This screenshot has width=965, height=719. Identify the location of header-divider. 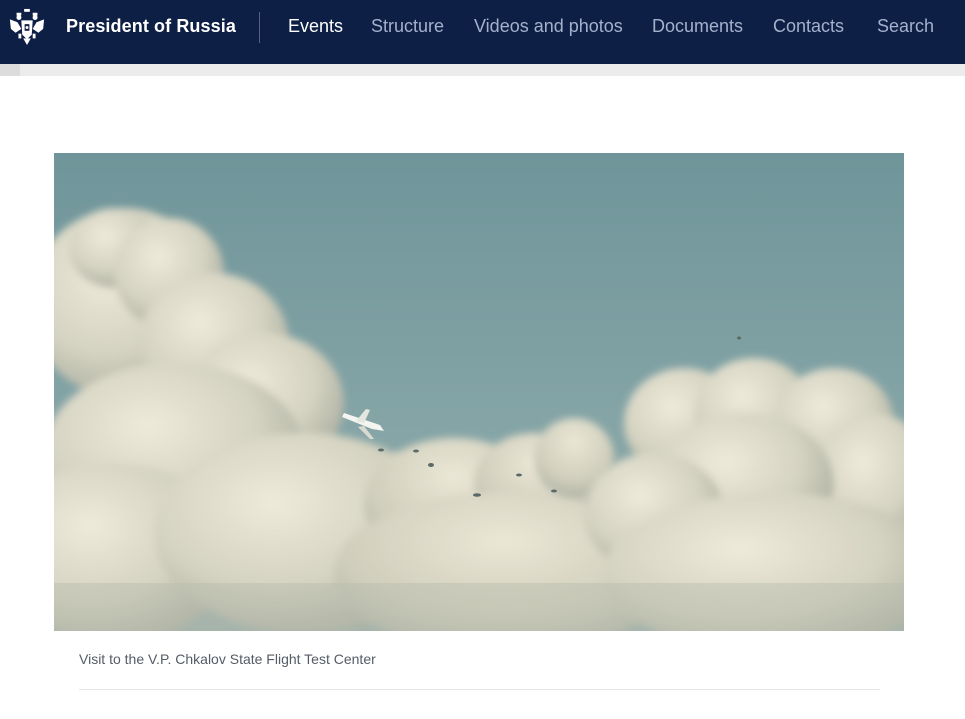
(259, 27).